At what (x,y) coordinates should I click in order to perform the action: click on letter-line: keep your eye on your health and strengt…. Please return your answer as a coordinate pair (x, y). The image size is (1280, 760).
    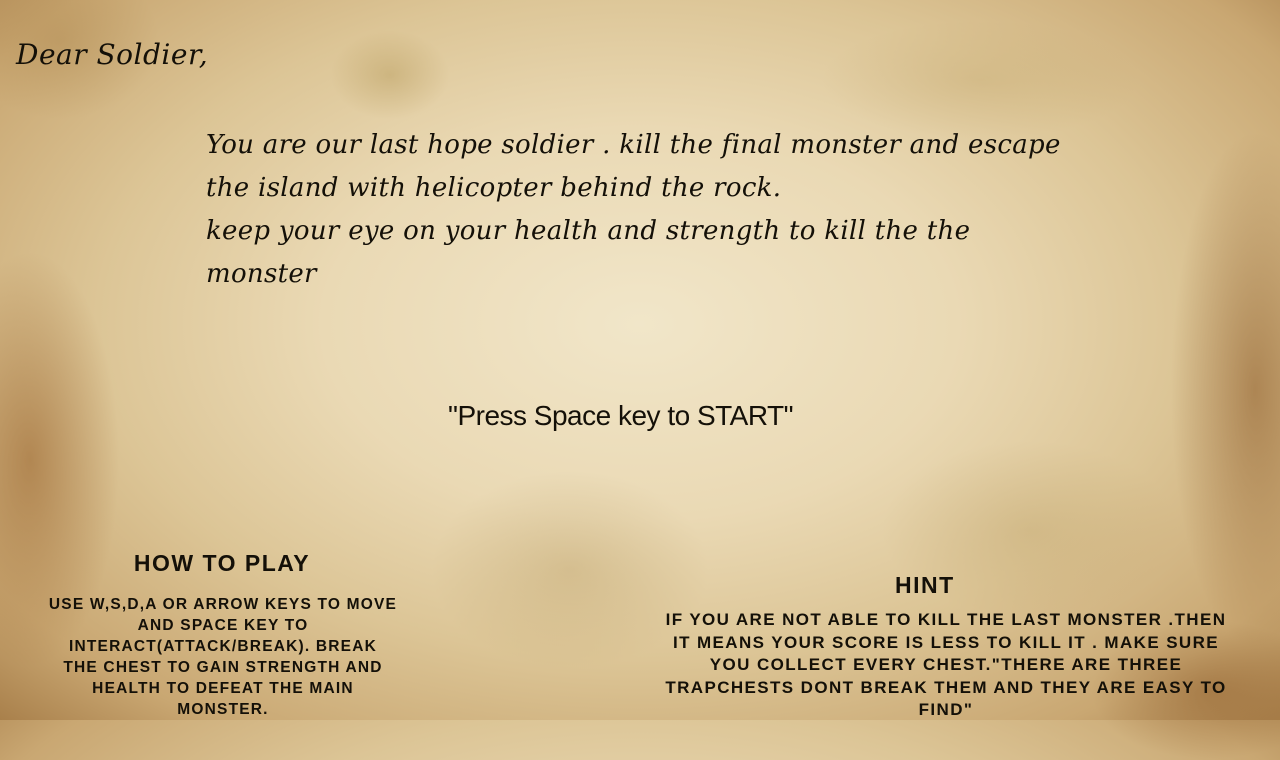
    Looking at the image, I should click on (588, 231).